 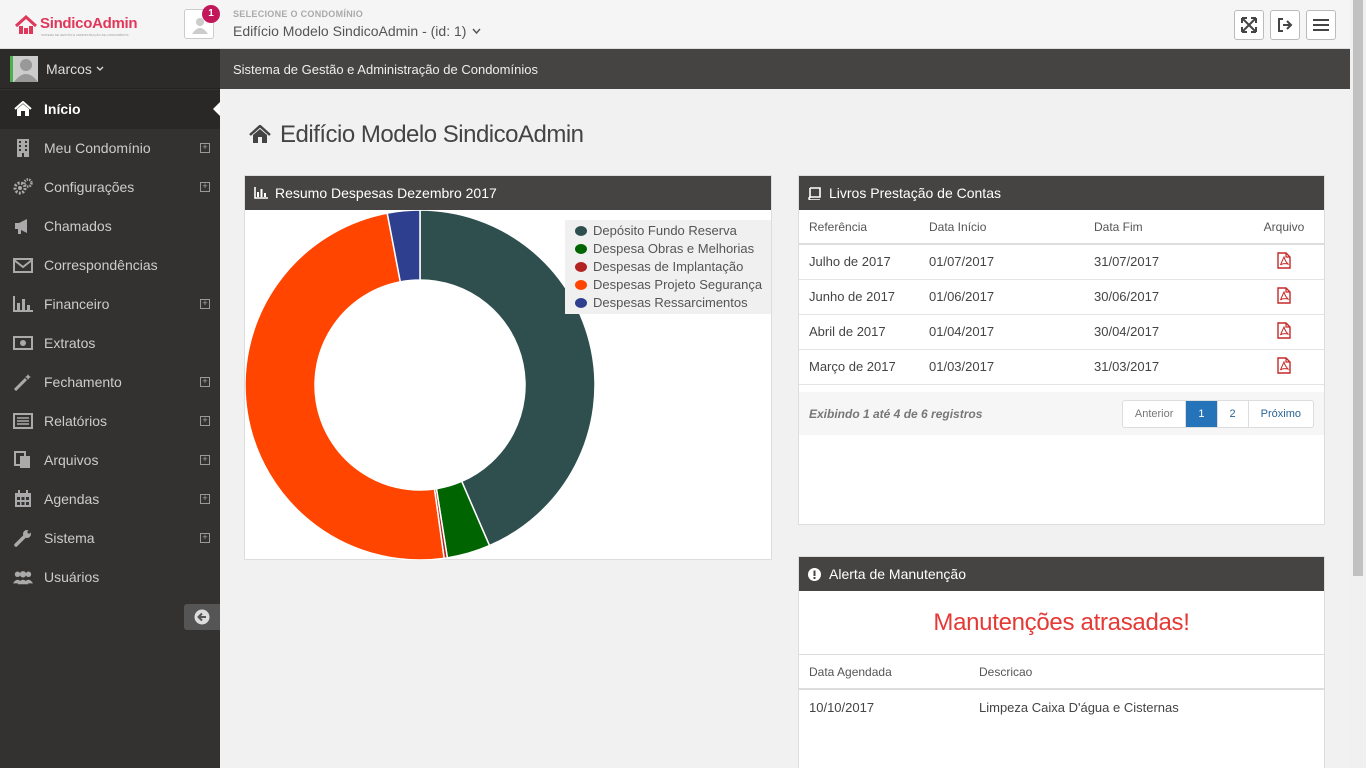 I want to click on table-cell, so click(x=1284, y=332).